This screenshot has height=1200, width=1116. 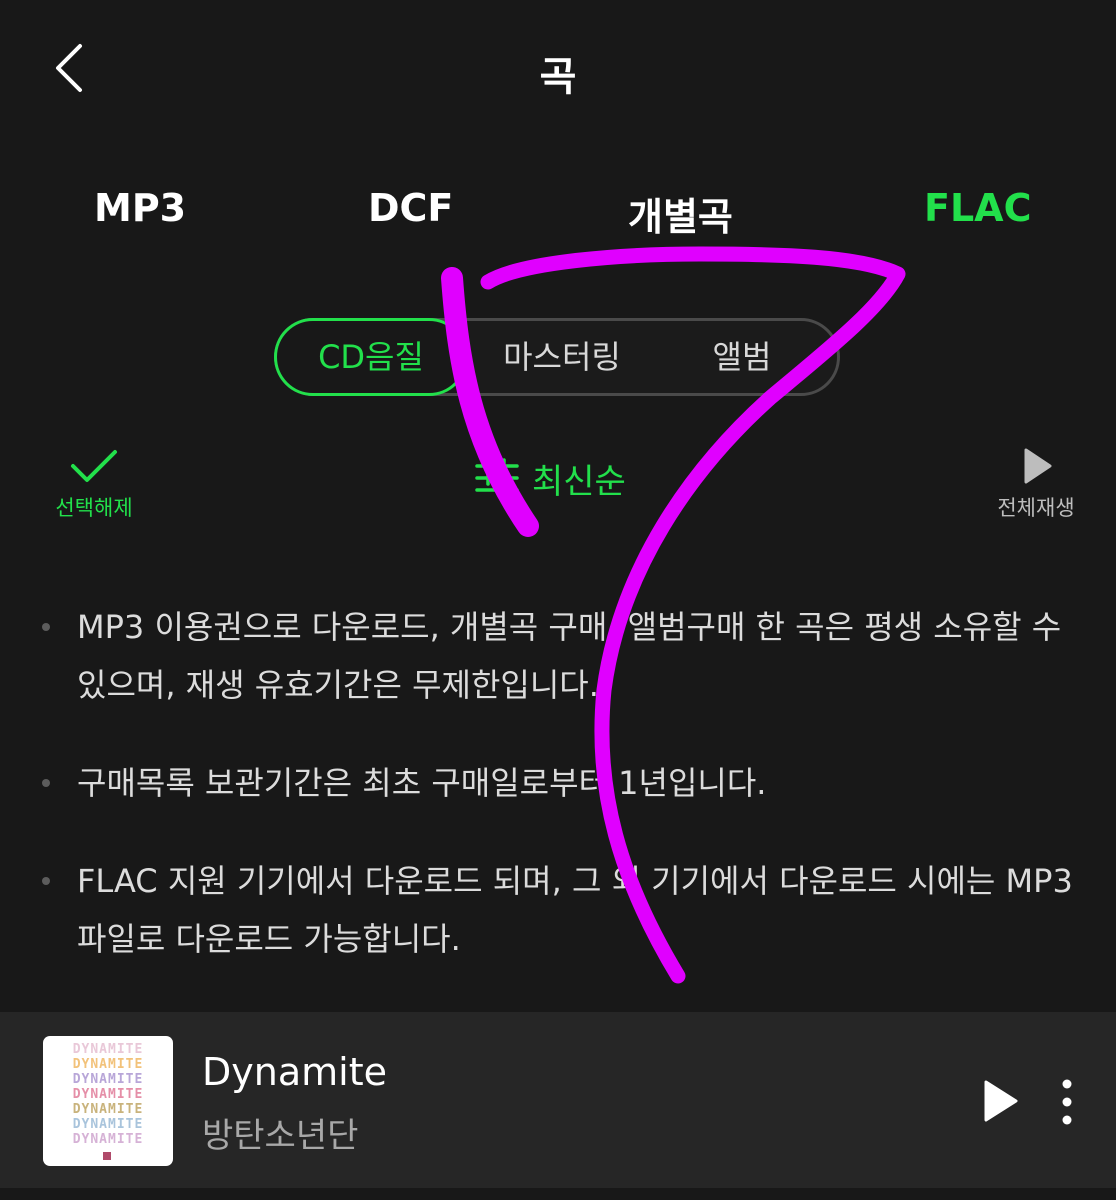 What do you see at coordinates (680, 213) in the screenshot?
I see `tab-individual-songs: 개별곡` at bounding box center [680, 213].